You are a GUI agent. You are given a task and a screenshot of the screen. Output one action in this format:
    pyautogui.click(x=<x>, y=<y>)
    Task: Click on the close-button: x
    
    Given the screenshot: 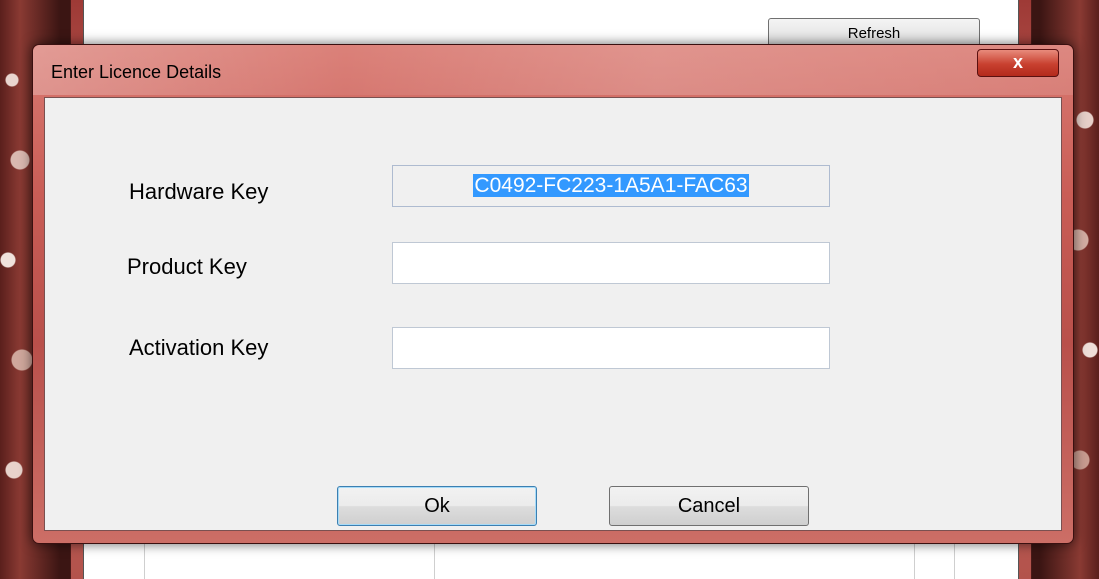 What is the action you would take?
    pyautogui.click(x=1018, y=63)
    